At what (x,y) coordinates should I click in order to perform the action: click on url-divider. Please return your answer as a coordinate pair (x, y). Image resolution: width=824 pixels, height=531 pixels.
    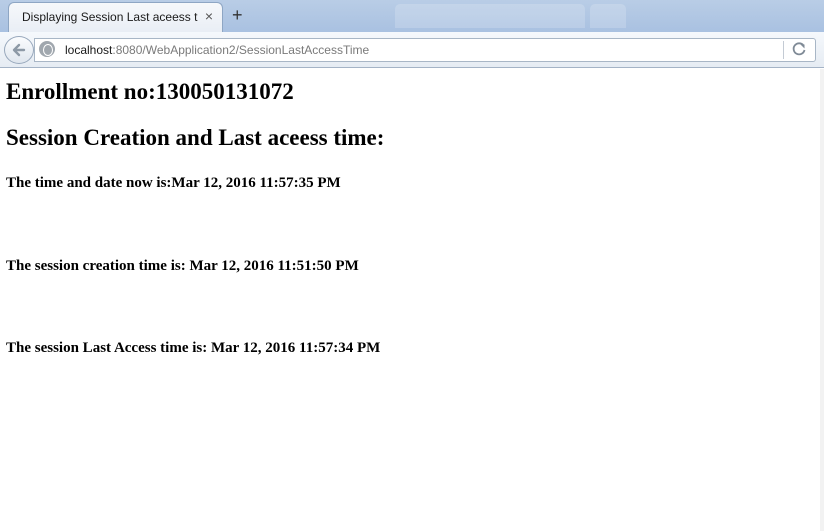
    Looking at the image, I should click on (783, 50).